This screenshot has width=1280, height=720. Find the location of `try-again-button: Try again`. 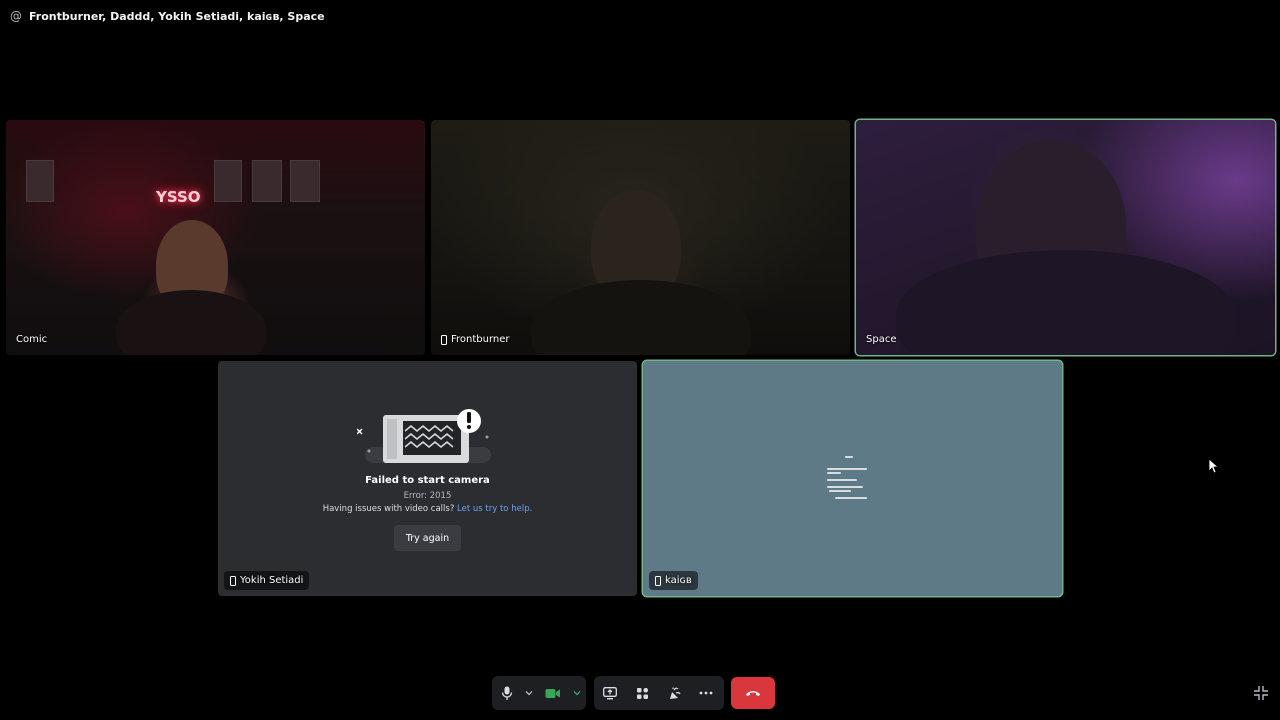

try-again-button: Try again is located at coordinates (427, 538).